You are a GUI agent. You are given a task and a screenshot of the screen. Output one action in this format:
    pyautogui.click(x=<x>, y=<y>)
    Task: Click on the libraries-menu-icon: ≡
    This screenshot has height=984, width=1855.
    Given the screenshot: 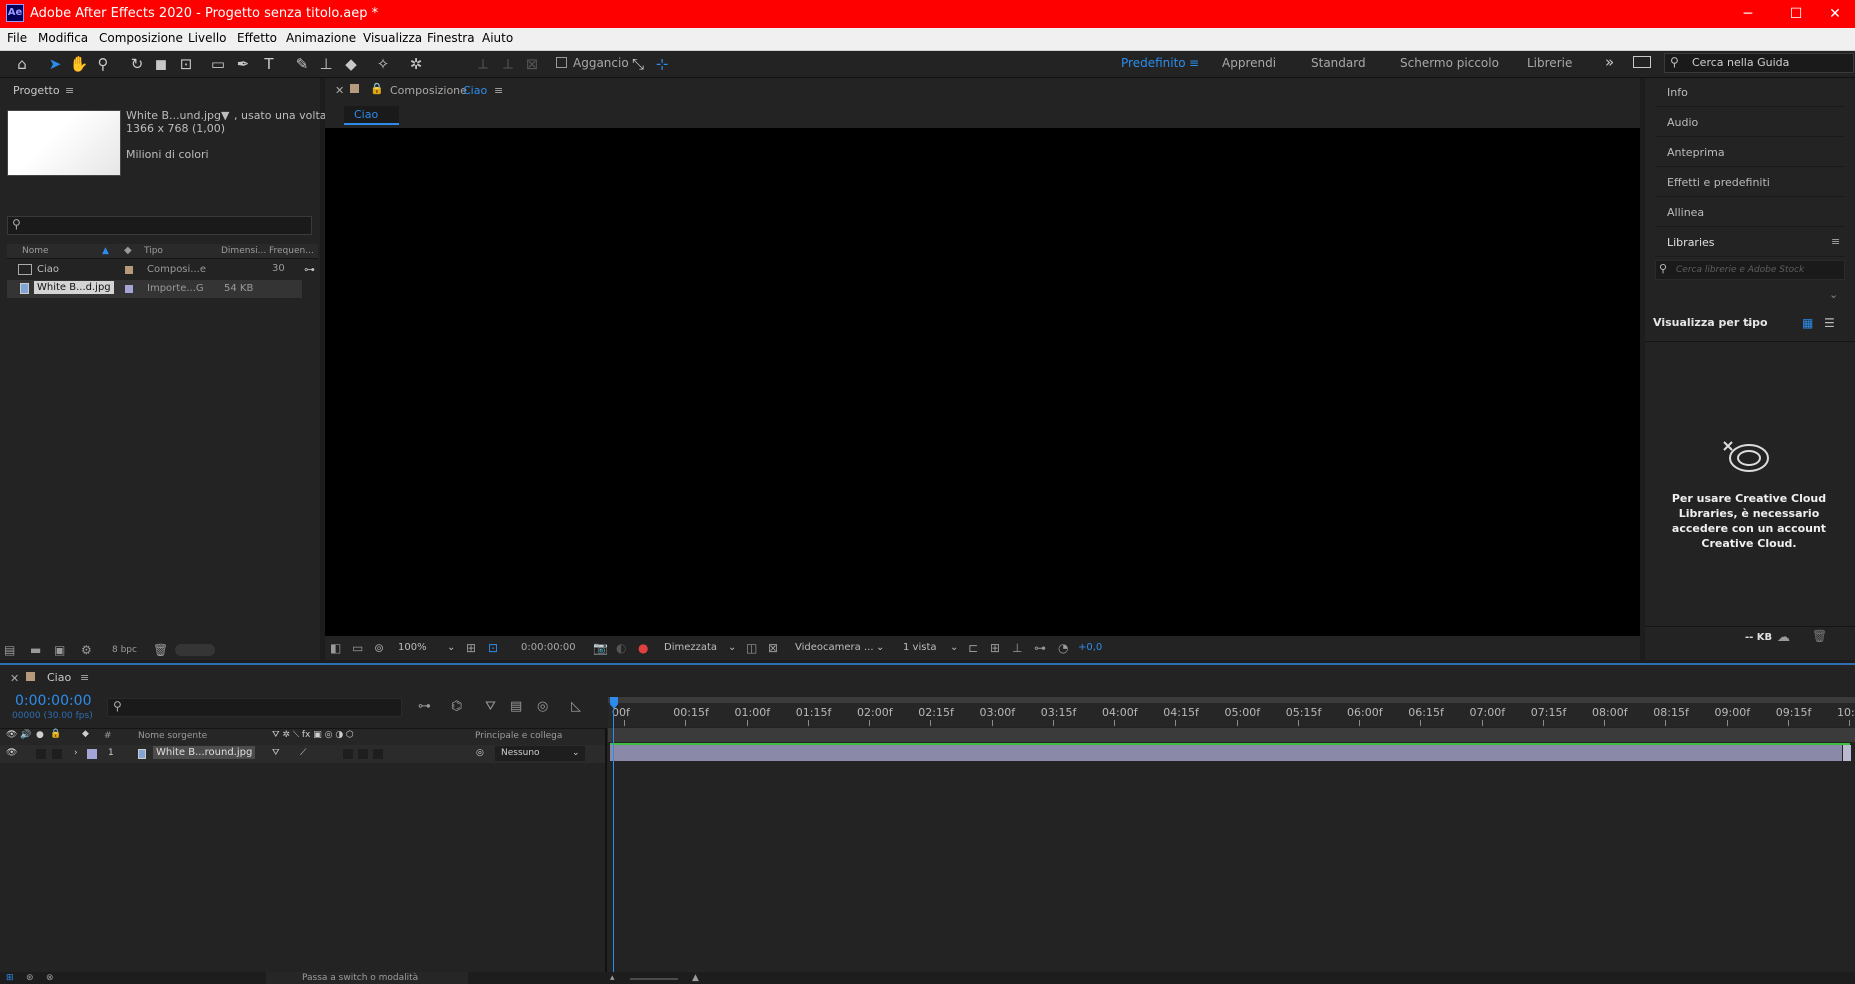 What is the action you would take?
    pyautogui.click(x=1835, y=241)
    